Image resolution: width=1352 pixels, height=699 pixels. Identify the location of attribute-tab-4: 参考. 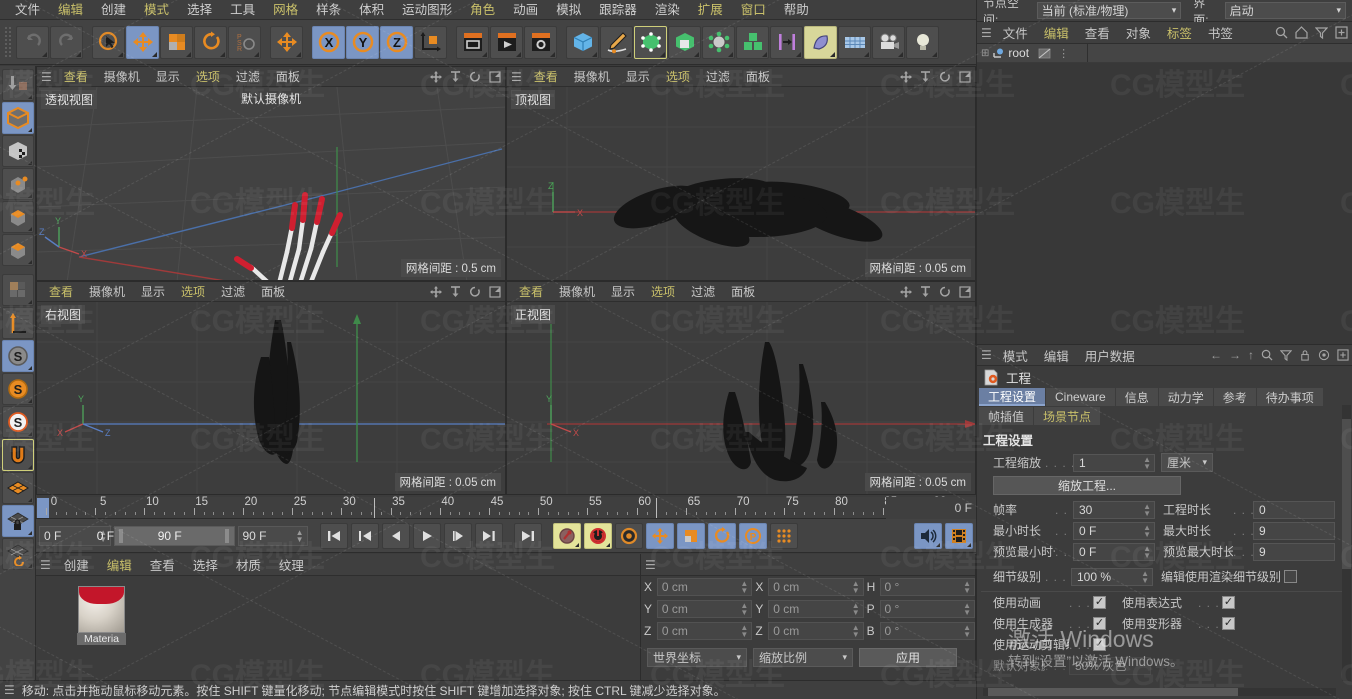
(1234, 397).